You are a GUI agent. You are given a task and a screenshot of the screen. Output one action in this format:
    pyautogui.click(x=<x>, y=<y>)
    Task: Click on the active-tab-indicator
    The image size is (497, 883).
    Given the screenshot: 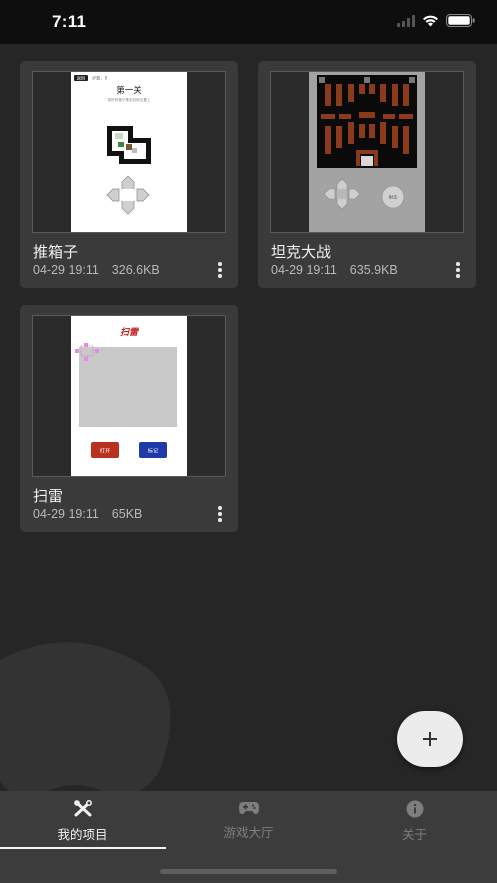 What is the action you would take?
    pyautogui.click(x=83, y=848)
    